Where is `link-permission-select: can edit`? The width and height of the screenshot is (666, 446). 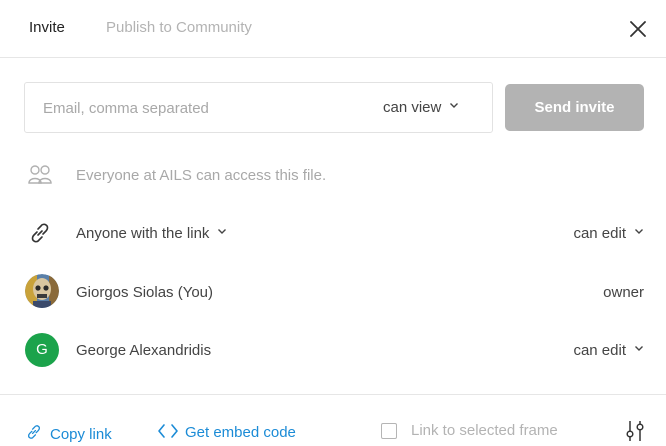
link-permission-select: can edit is located at coordinates (608, 233).